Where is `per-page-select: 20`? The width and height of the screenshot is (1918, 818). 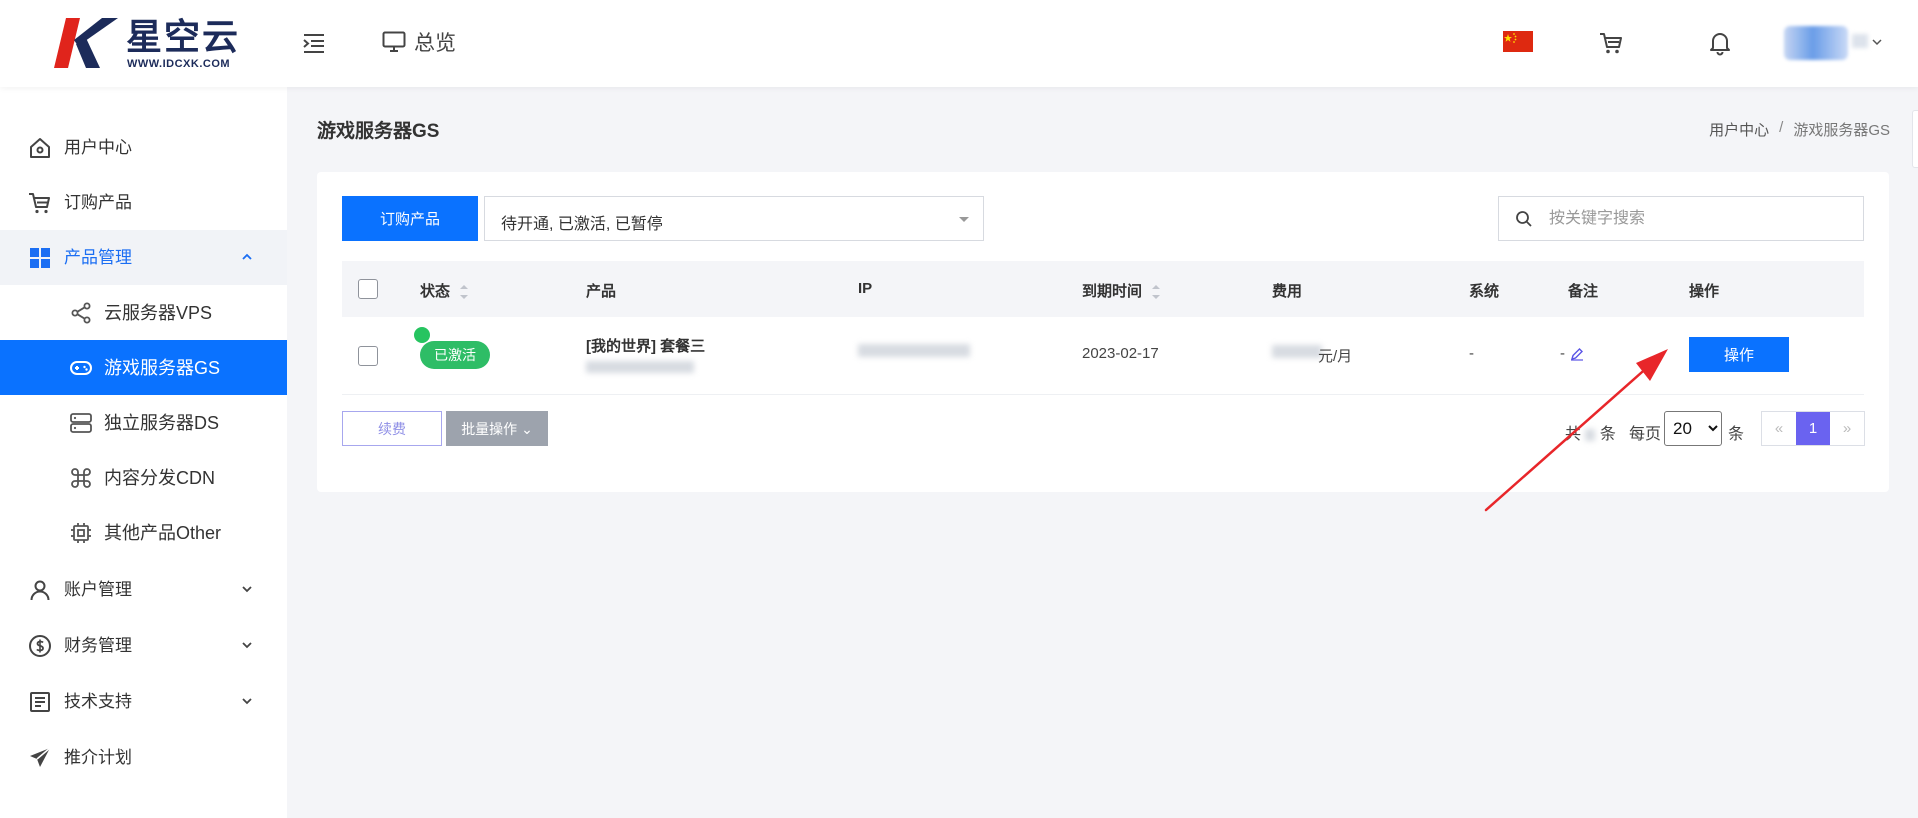
per-page-select: 20 is located at coordinates (1693, 428).